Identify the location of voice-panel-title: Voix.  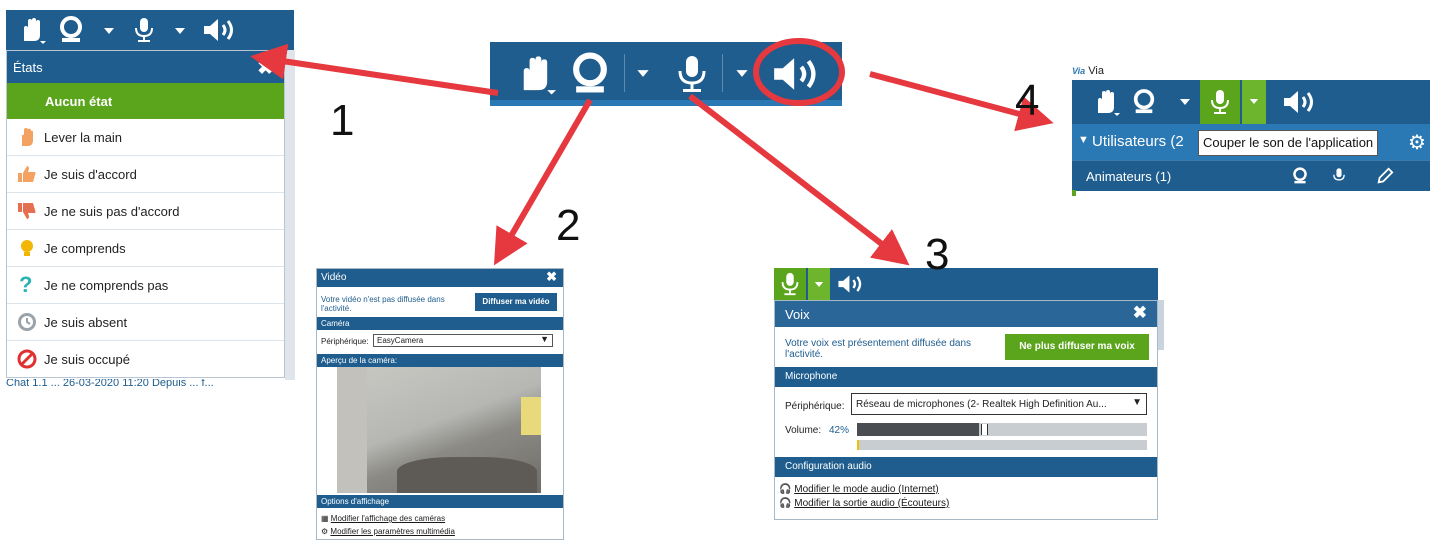
(797, 314).